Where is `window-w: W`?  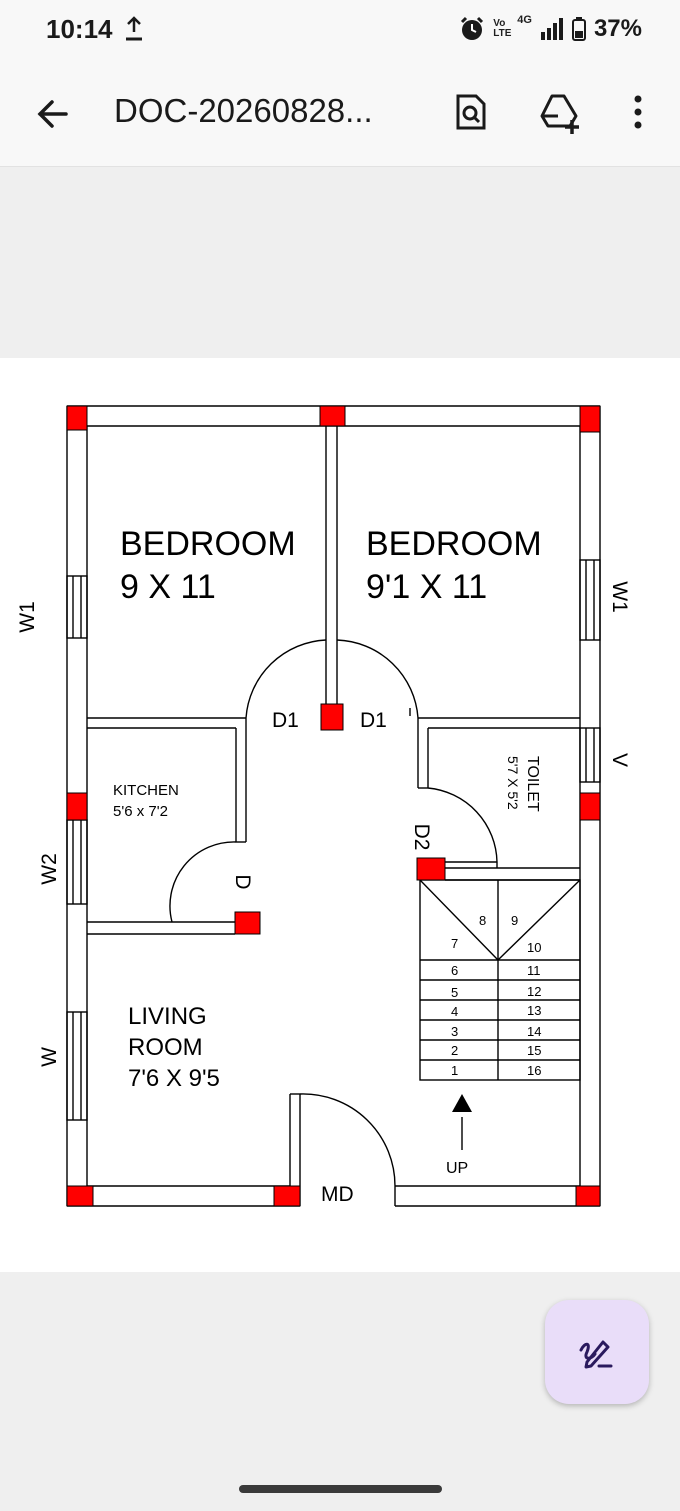 window-w: W is located at coordinates (49, 1057).